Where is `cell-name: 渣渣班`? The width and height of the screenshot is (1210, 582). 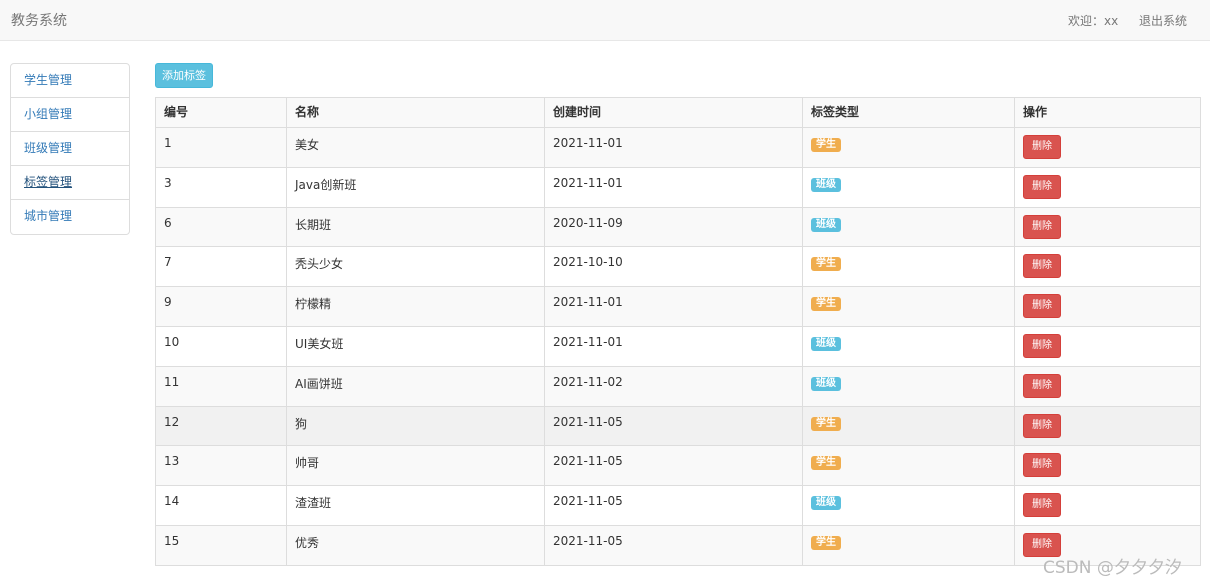 cell-name: 渣渣班 is located at coordinates (415, 505).